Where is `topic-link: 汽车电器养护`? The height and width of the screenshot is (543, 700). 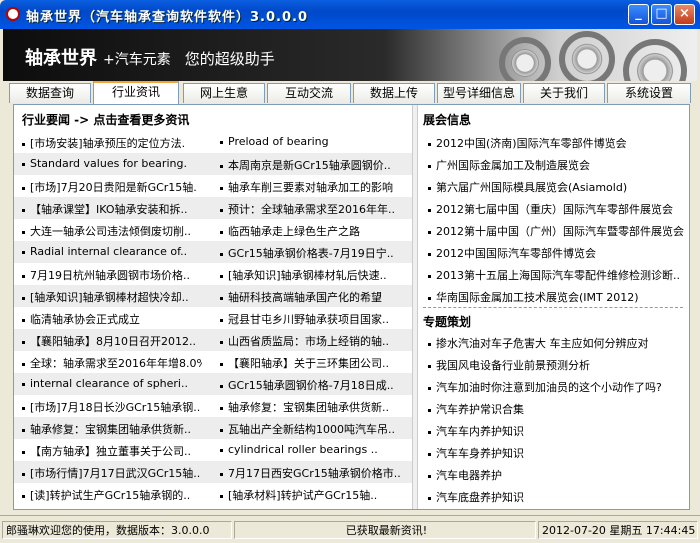 topic-link: 汽车电器养护 is located at coordinates (556, 476).